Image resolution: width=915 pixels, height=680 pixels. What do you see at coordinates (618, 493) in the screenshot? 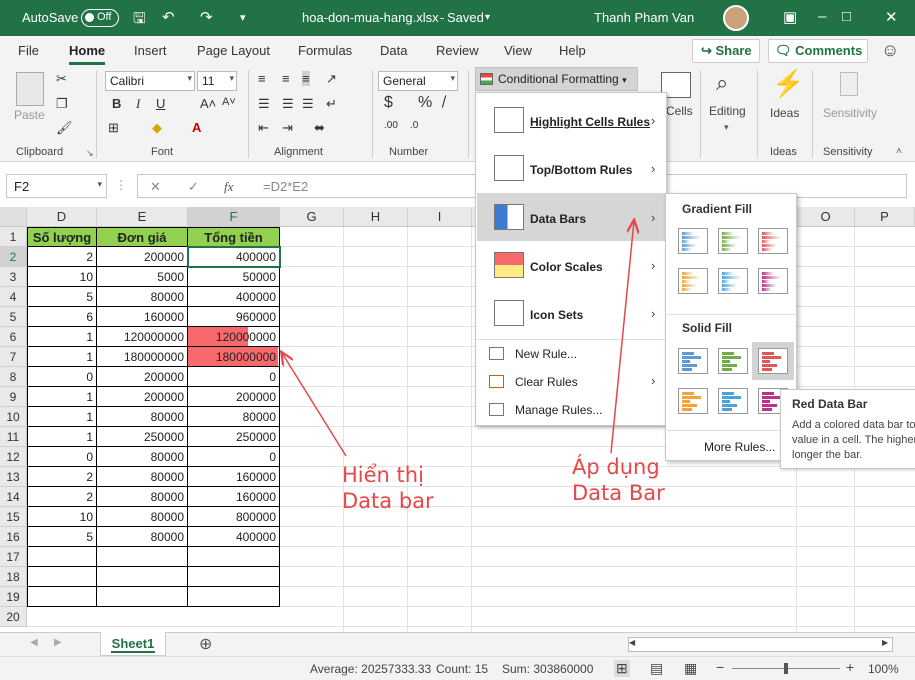
I see `annotation-line: Data Bar` at bounding box center [618, 493].